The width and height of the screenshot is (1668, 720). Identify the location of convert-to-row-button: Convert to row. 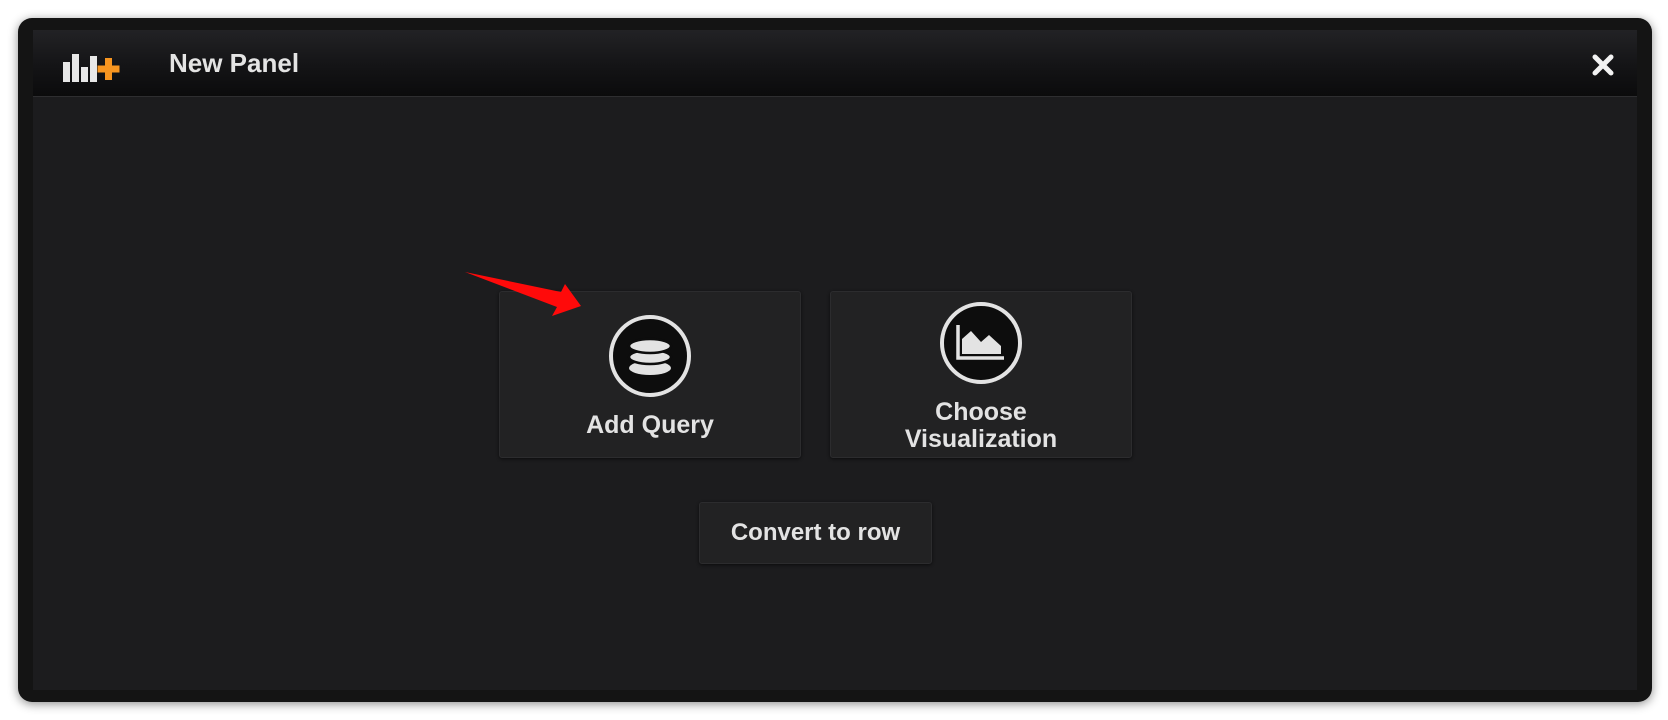
(815, 533).